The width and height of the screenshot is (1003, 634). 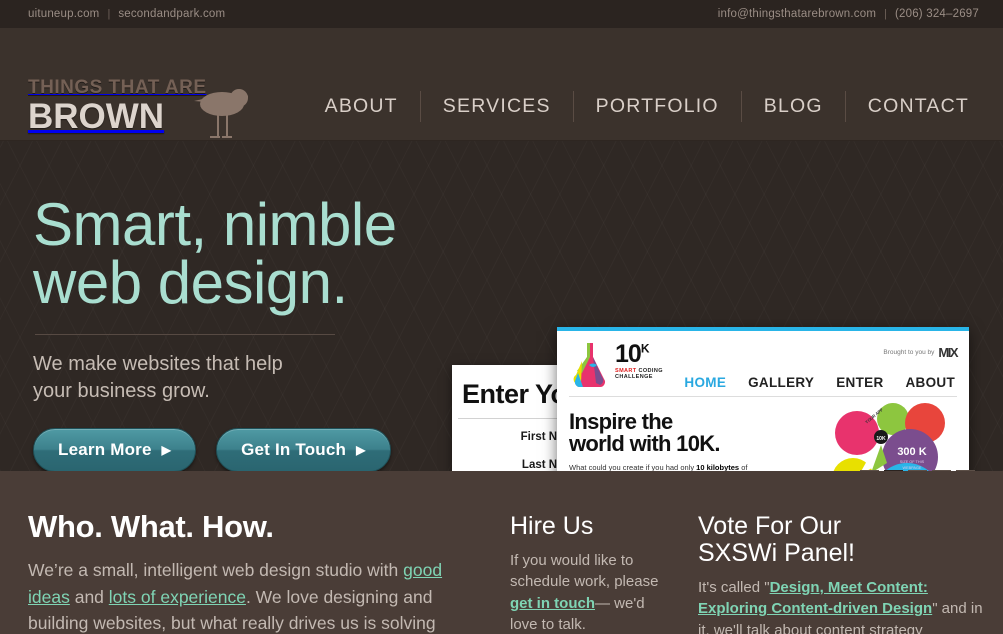 What do you see at coordinates (781, 382) in the screenshot?
I see `tenk-nav-gallery: GALLERY` at bounding box center [781, 382].